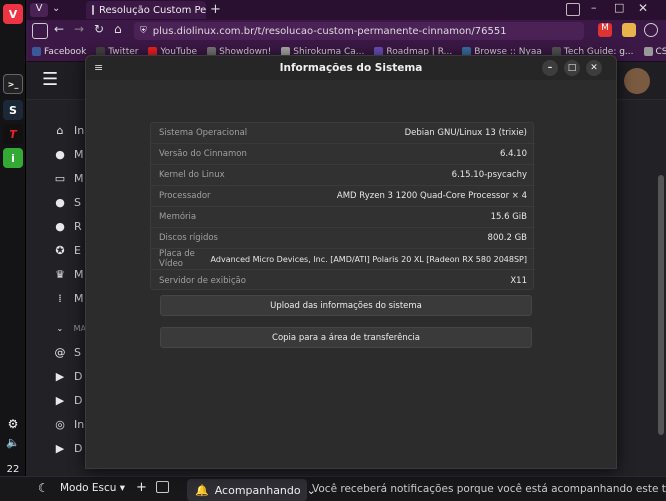 This screenshot has width=666, height=501. Describe the element at coordinates (118, 29) in the screenshot. I see `home-button: ⌂` at that location.